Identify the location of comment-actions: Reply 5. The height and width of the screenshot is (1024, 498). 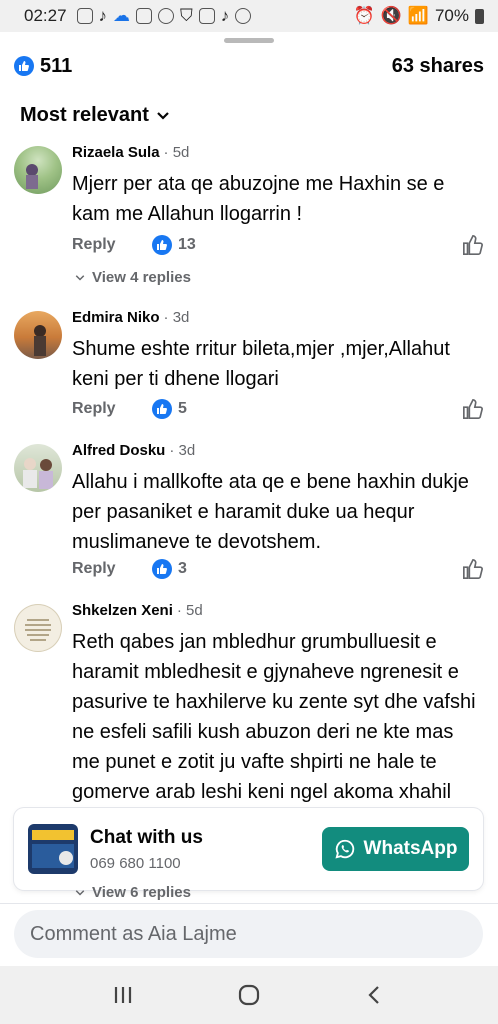
(278, 409).